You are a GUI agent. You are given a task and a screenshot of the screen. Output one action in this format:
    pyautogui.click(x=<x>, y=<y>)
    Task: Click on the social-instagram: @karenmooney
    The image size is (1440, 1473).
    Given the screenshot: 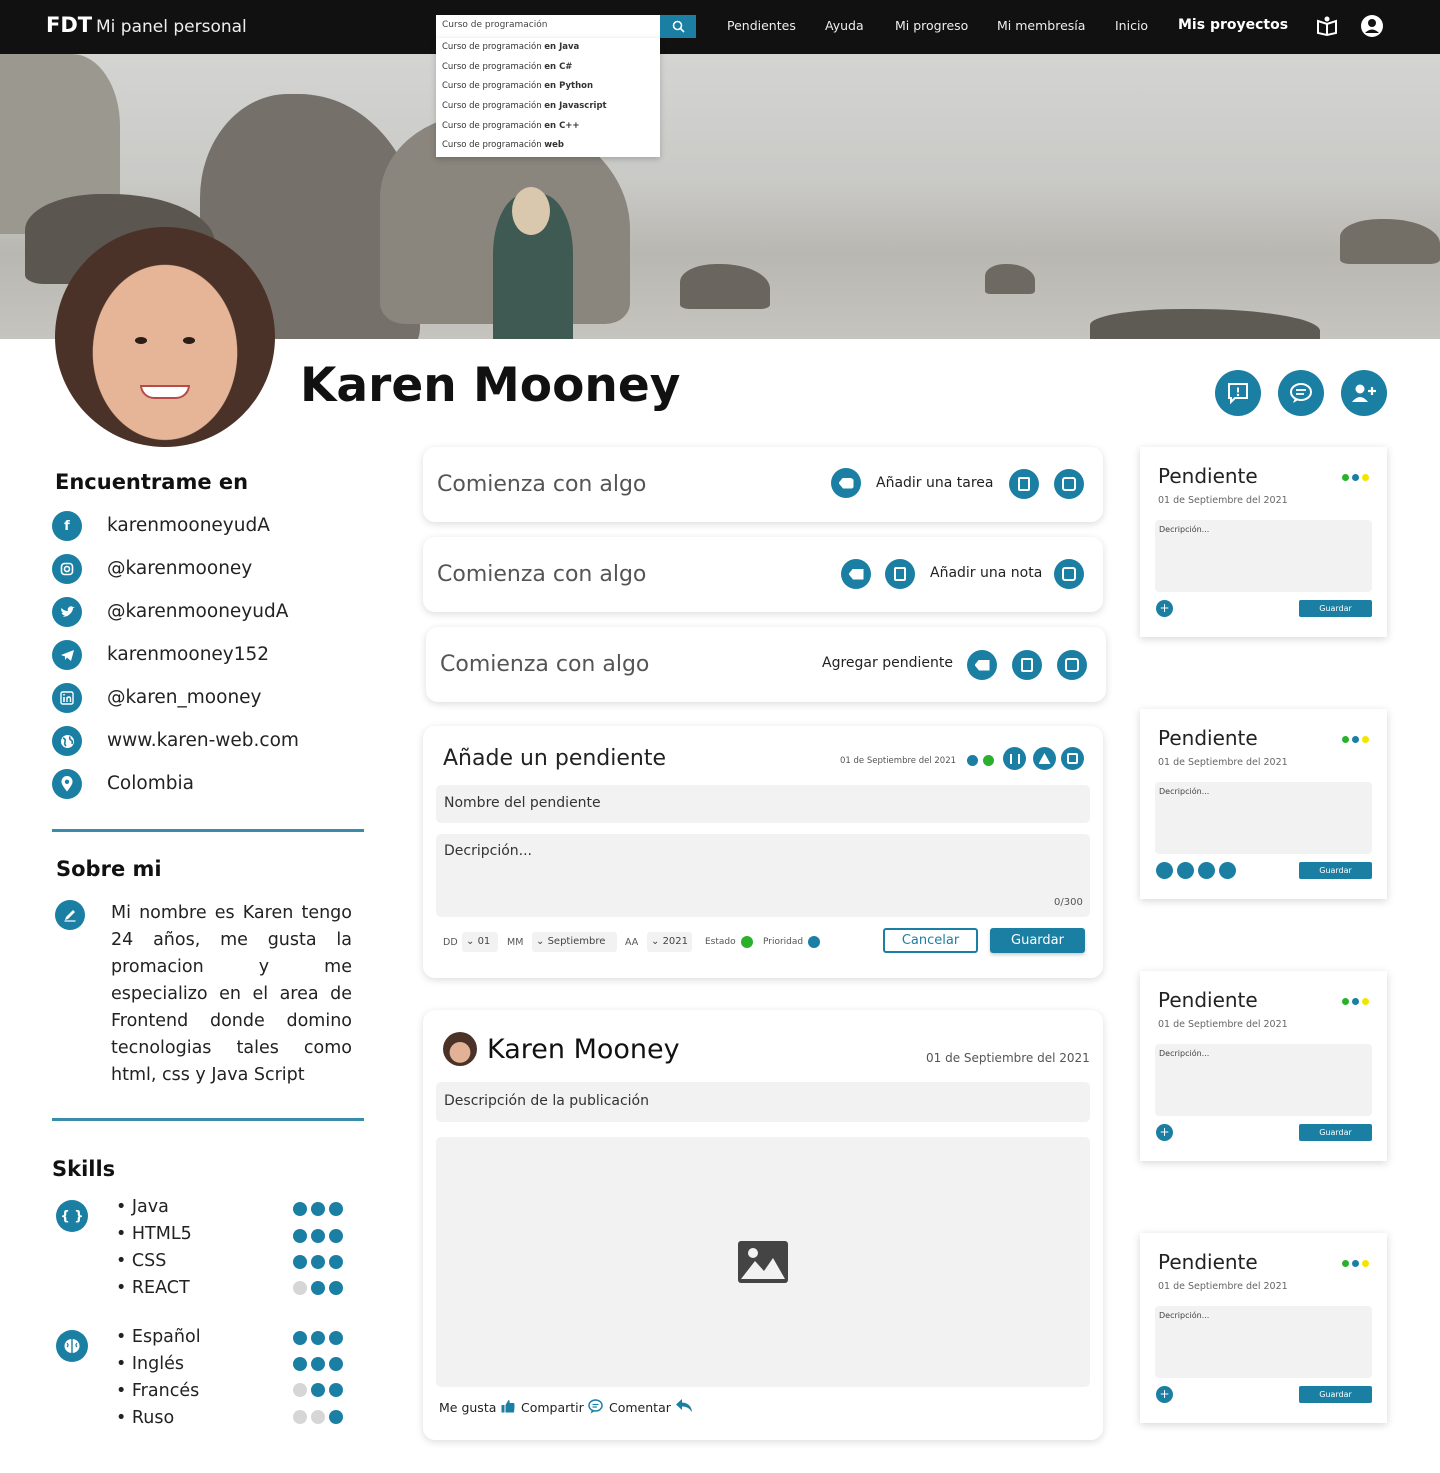 What is the action you would take?
    pyautogui.click(x=152, y=569)
    